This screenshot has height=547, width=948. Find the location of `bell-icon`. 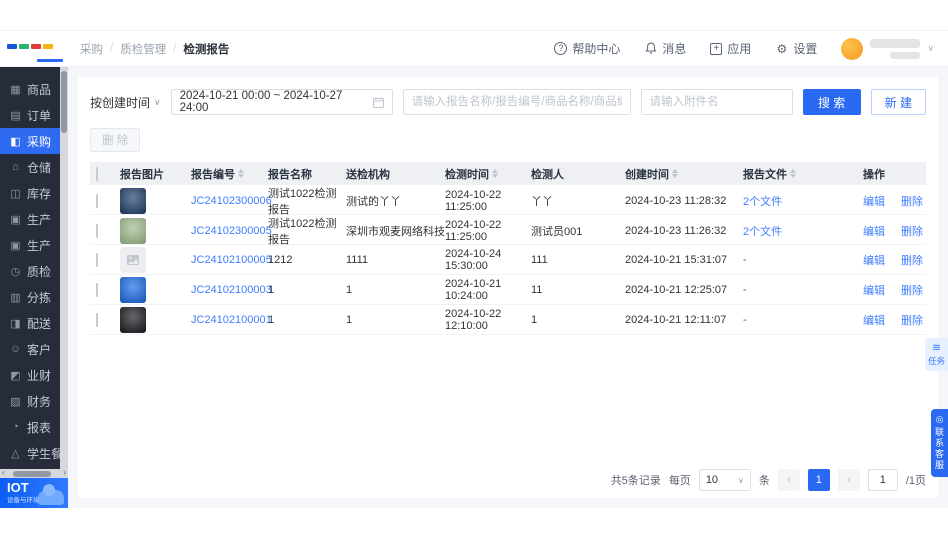

bell-icon is located at coordinates (650, 48).